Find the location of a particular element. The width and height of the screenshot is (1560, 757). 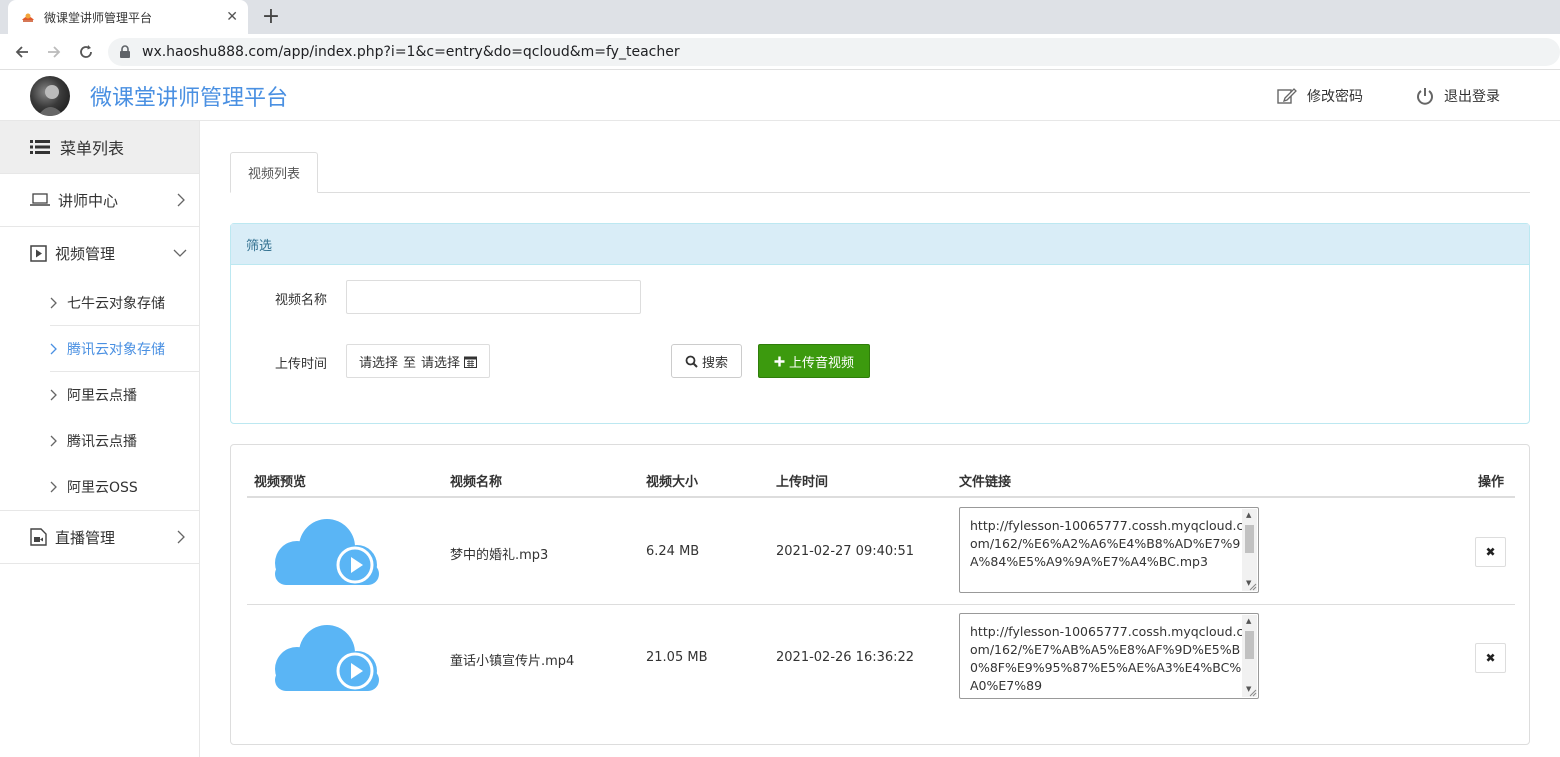

sidebar-item-teacher-center: 讲师中心 is located at coordinates (99, 200).